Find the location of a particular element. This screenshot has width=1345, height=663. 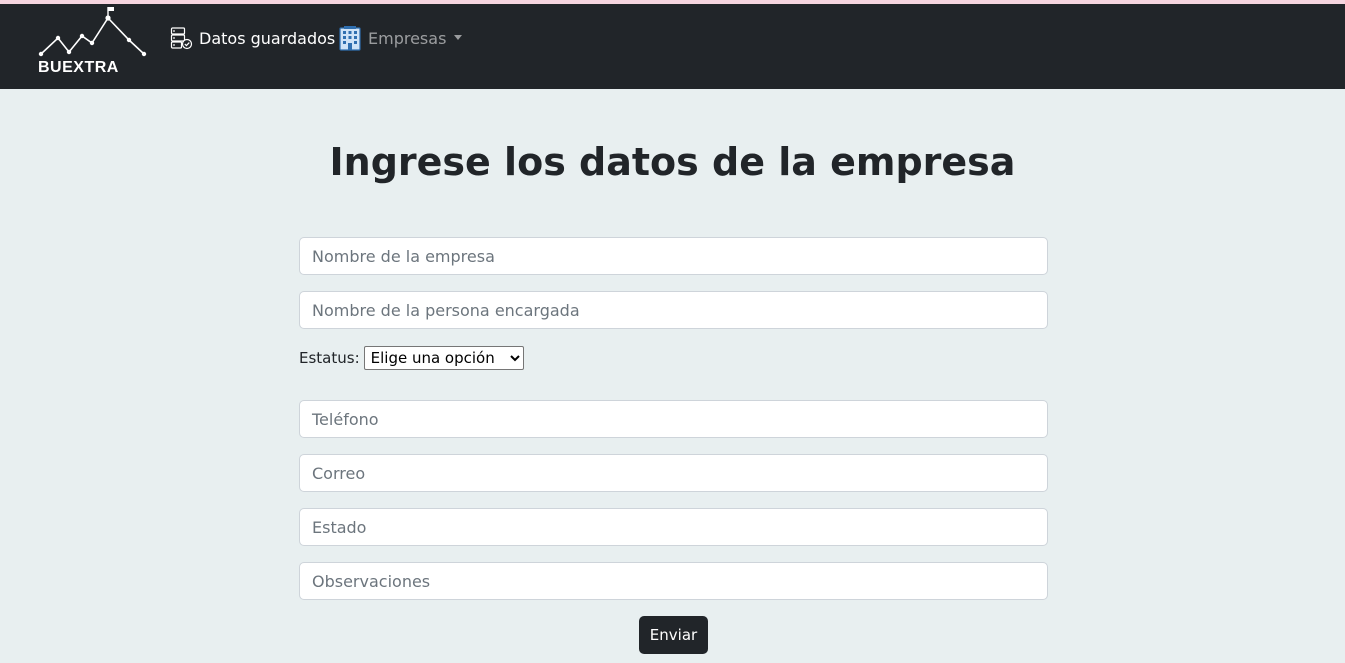

server-check-icon is located at coordinates (181, 38).